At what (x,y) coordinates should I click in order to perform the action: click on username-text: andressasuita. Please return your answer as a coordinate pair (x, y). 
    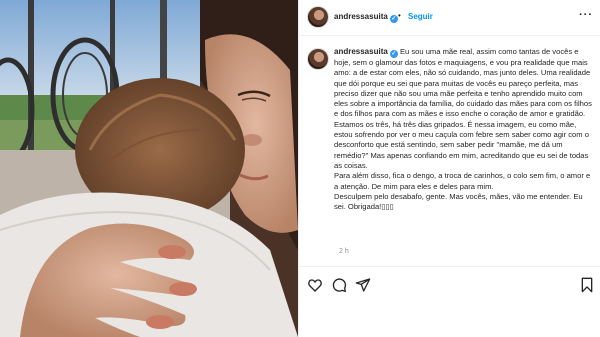
    Looking at the image, I should click on (361, 16).